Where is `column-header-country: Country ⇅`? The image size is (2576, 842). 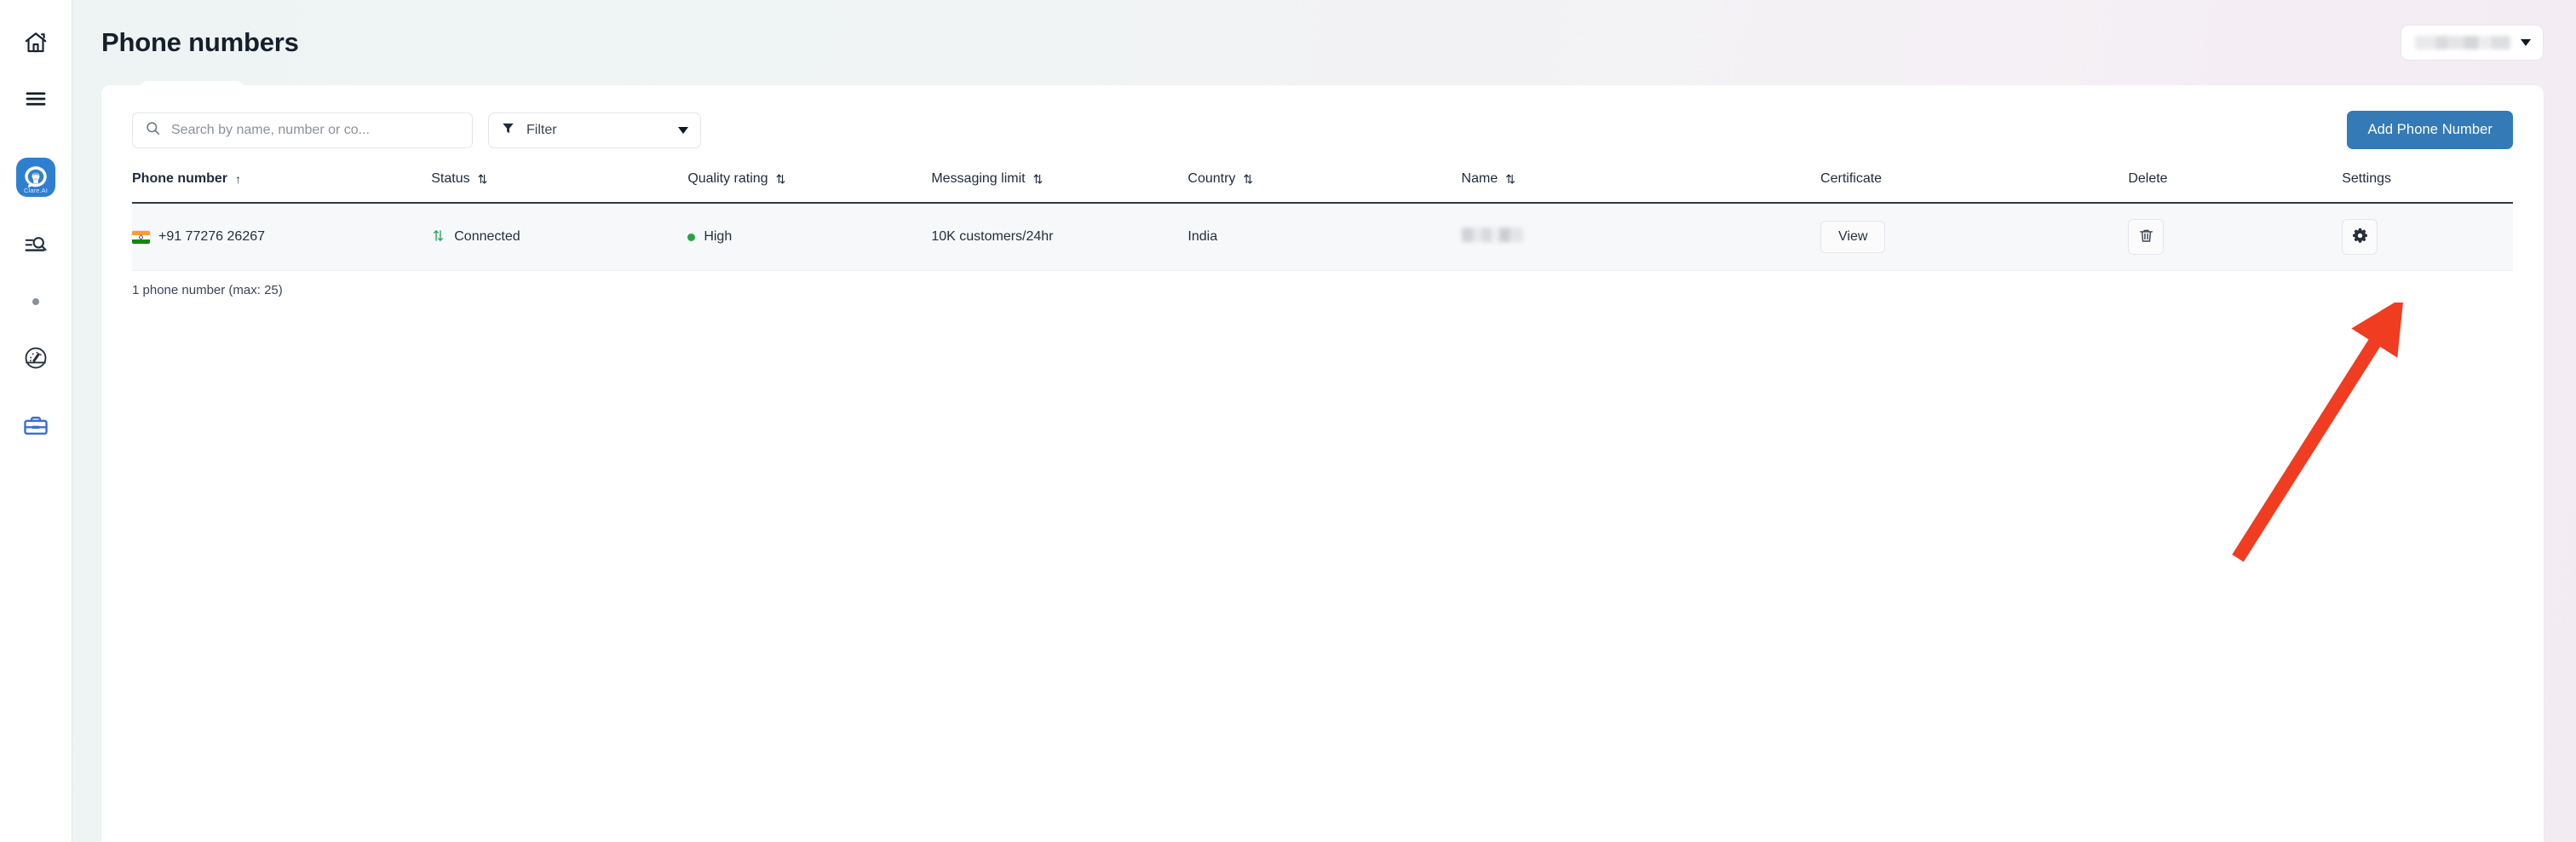 column-header-country: Country ⇅ is located at coordinates (1325, 187).